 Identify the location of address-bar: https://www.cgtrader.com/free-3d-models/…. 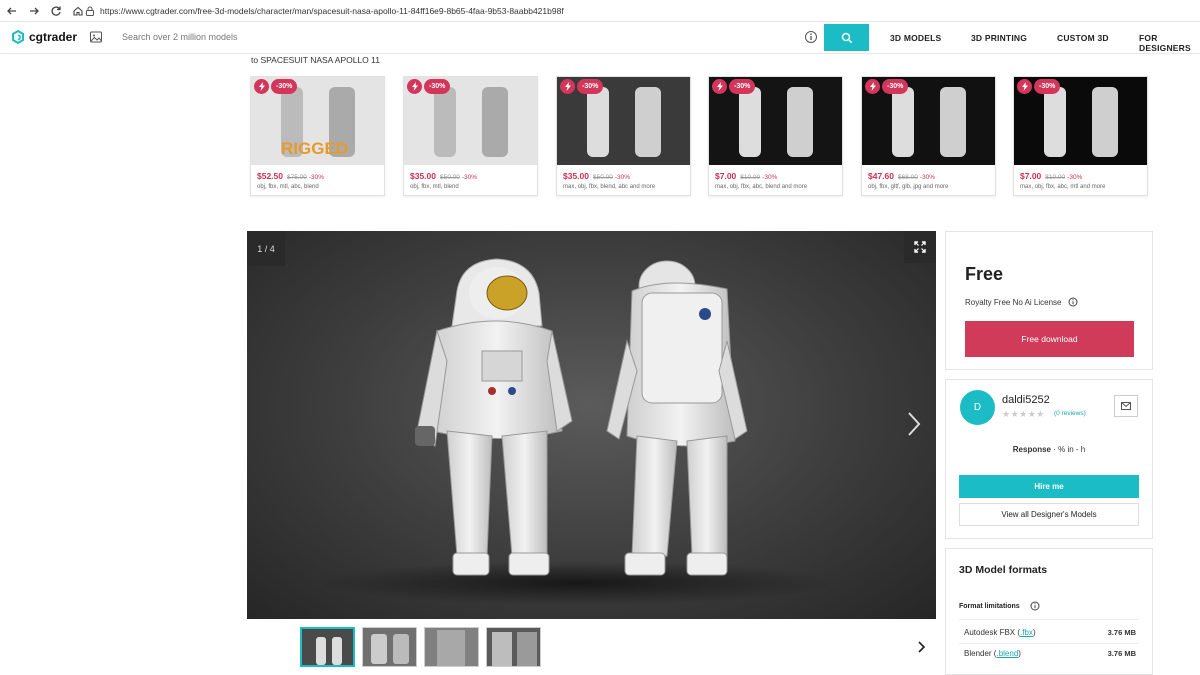
(639, 10).